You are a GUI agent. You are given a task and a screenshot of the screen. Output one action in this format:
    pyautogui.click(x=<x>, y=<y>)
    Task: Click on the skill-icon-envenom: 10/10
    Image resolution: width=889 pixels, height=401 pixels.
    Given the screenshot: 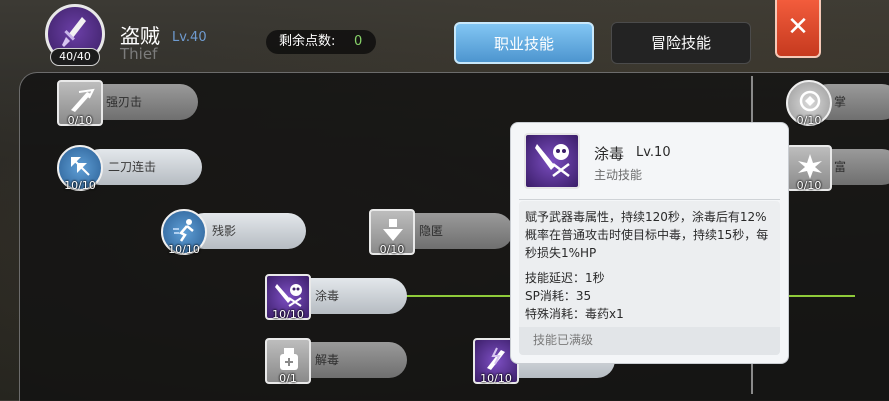 What is the action you would take?
    pyautogui.click(x=288, y=297)
    